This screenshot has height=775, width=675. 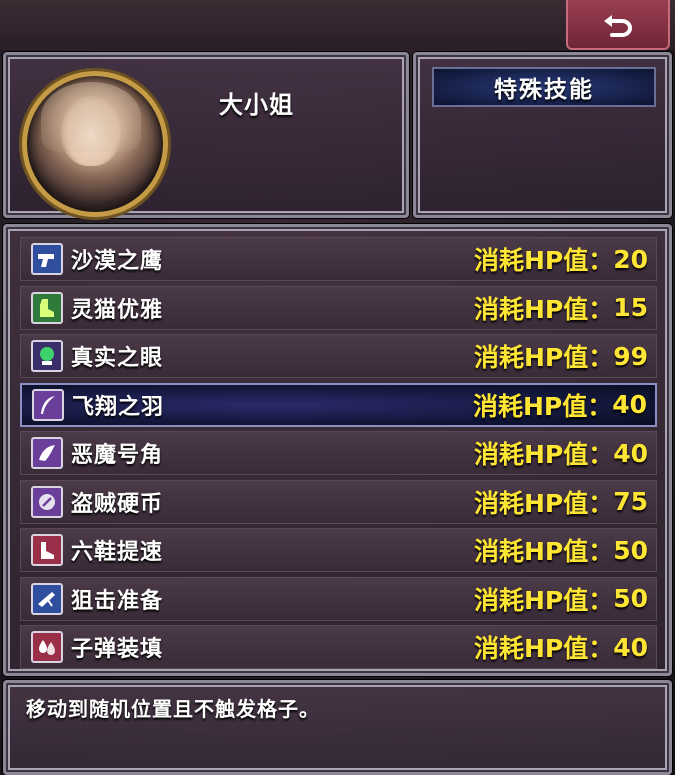 What do you see at coordinates (630, 307) in the screenshot?
I see `skill-cost-value: 15` at bounding box center [630, 307].